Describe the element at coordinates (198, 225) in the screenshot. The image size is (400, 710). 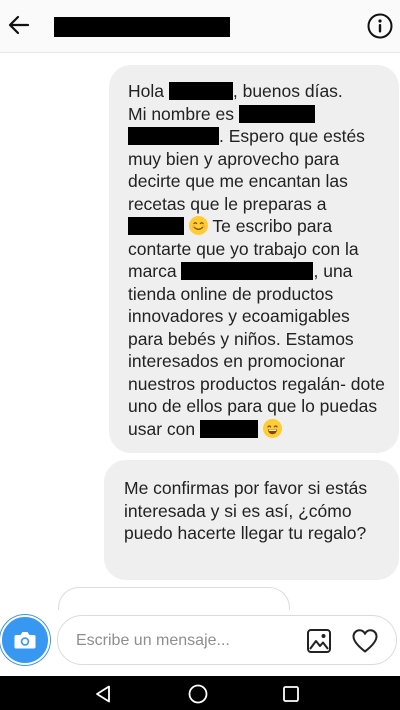
I see `smiling-face-emoji` at that location.